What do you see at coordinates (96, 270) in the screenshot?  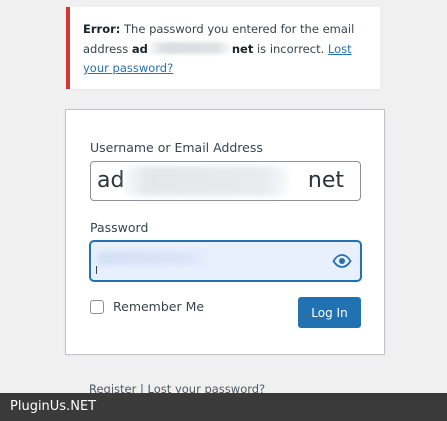 I see `text-caret` at bounding box center [96, 270].